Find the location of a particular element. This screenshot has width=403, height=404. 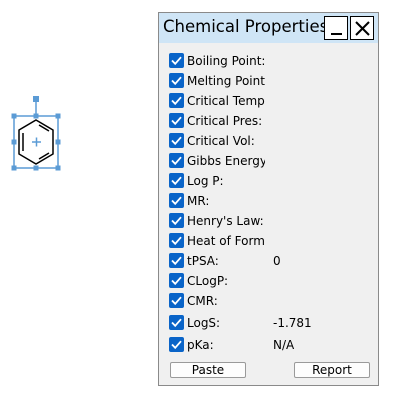

property-label: CMR: is located at coordinates (202, 301).